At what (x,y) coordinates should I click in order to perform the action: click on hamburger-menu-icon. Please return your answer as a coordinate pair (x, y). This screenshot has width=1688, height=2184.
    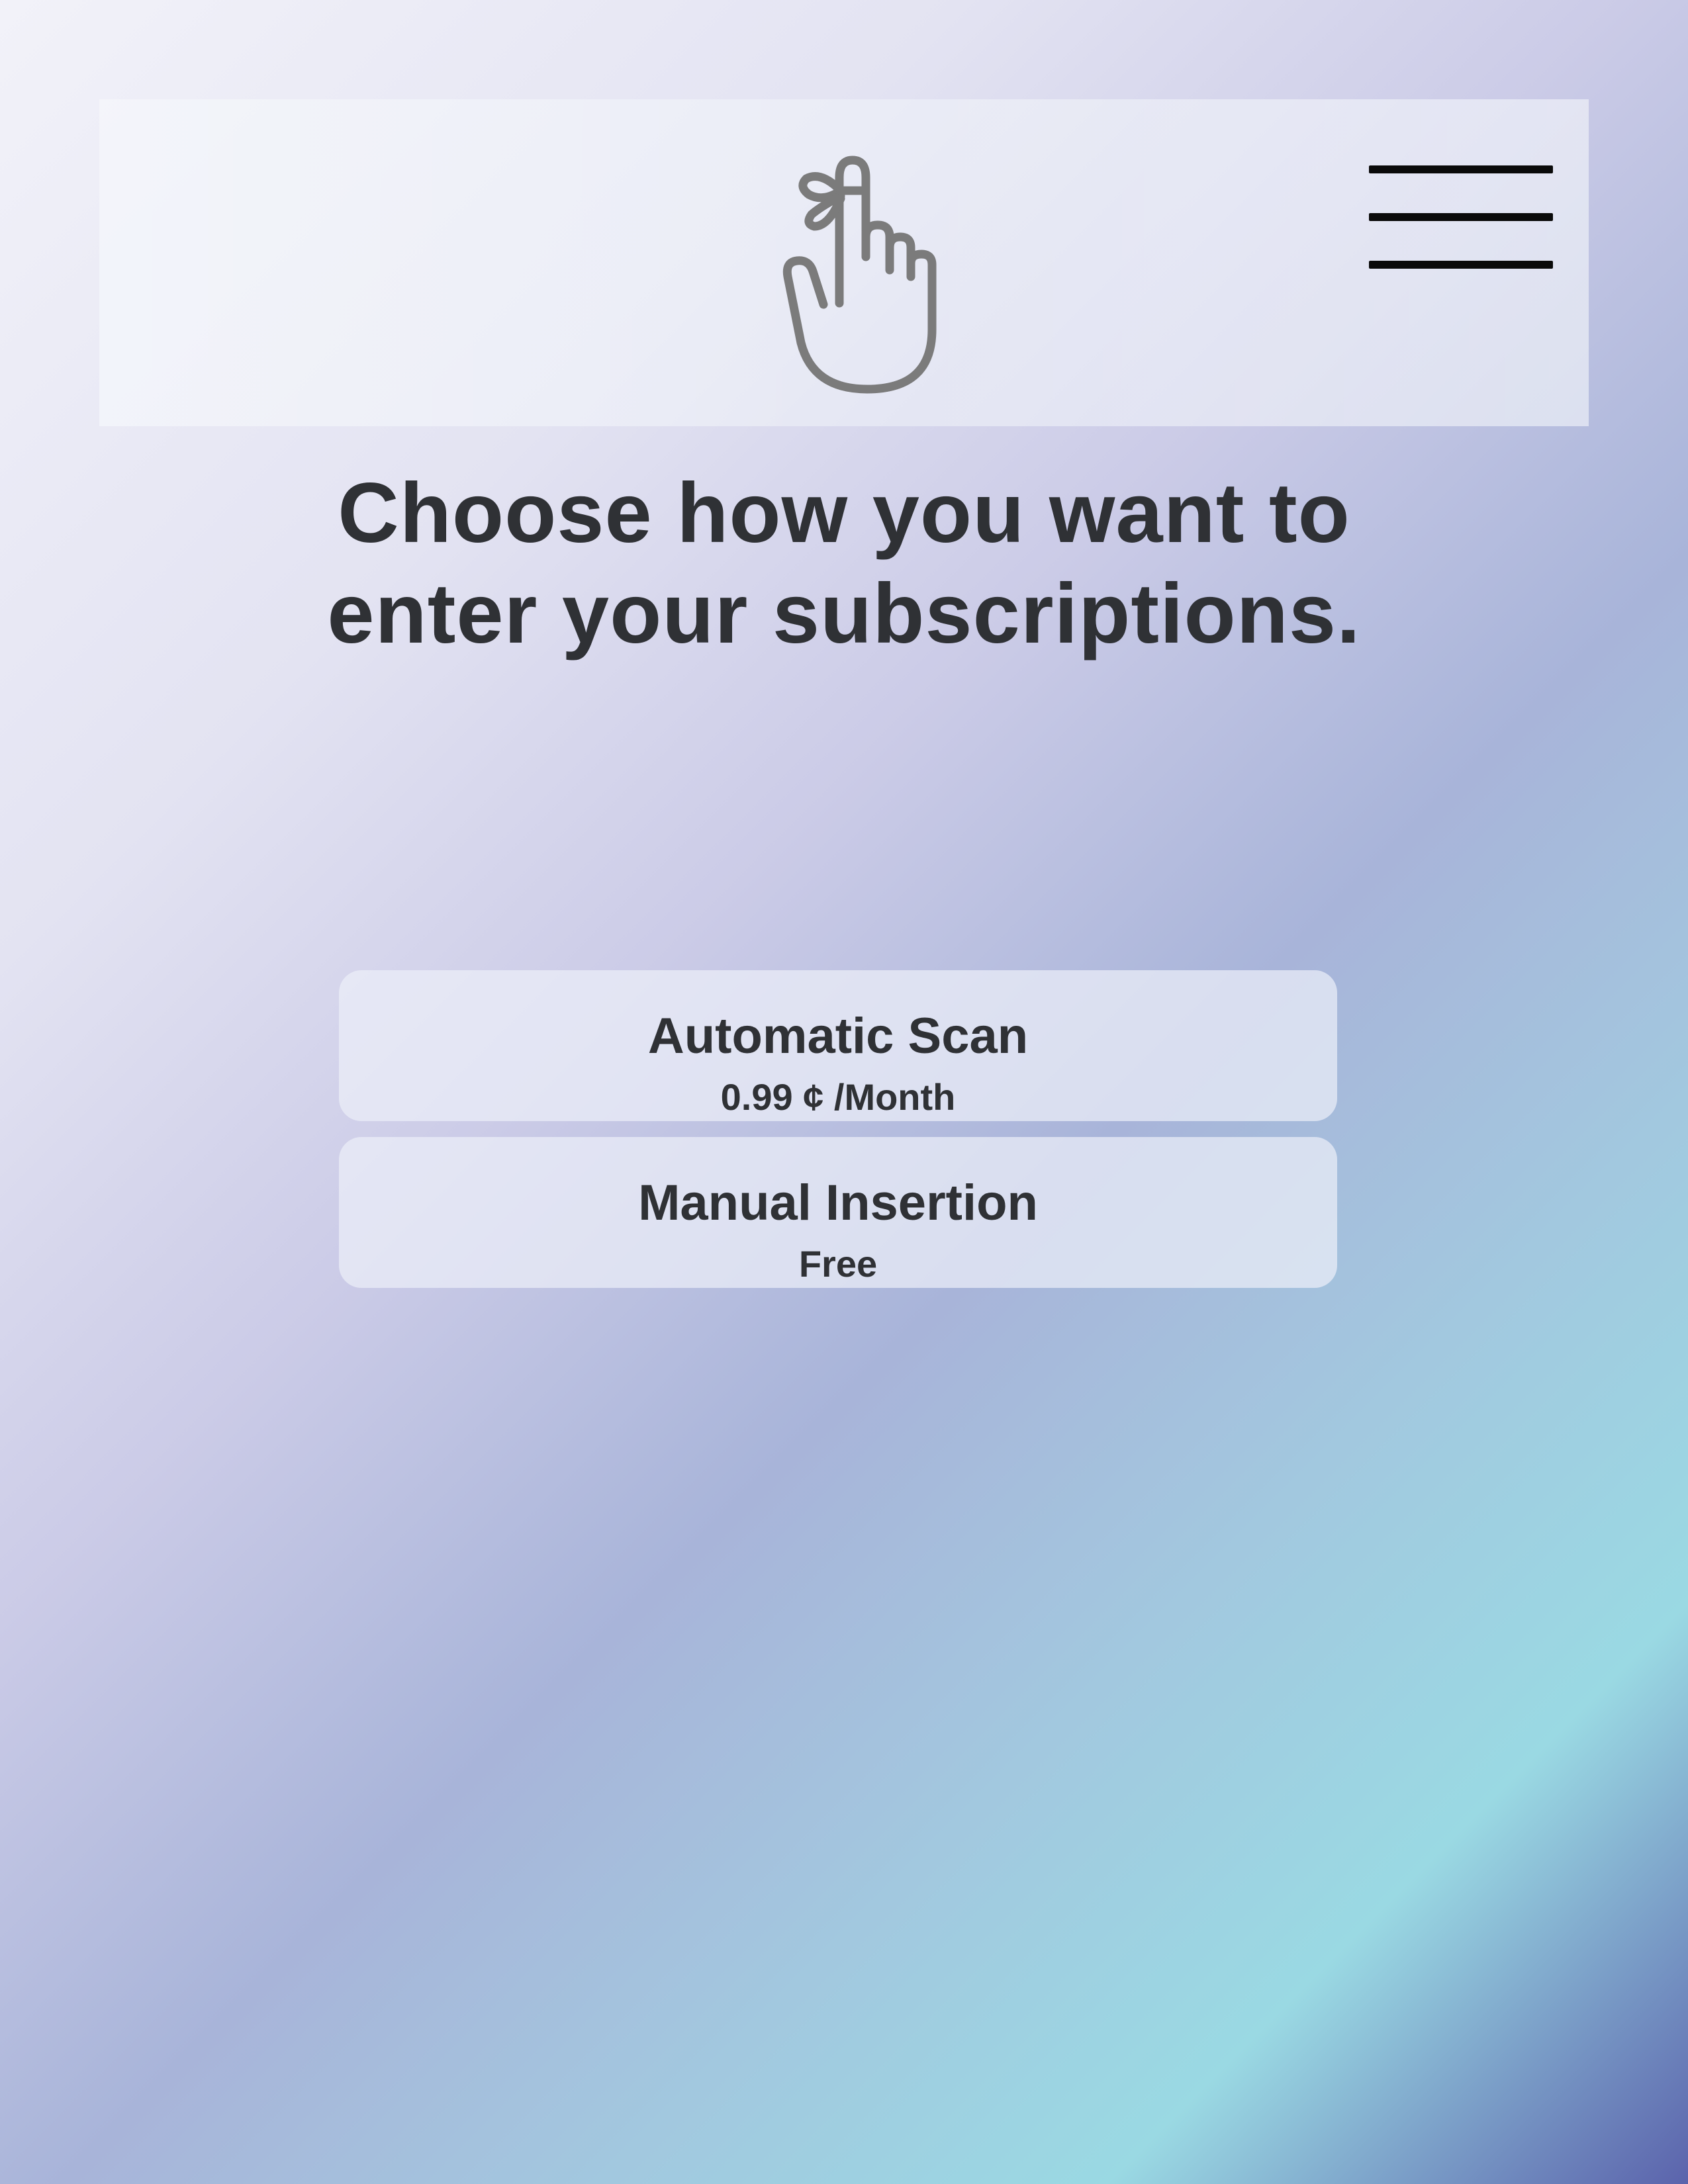
    Looking at the image, I should click on (1461, 219).